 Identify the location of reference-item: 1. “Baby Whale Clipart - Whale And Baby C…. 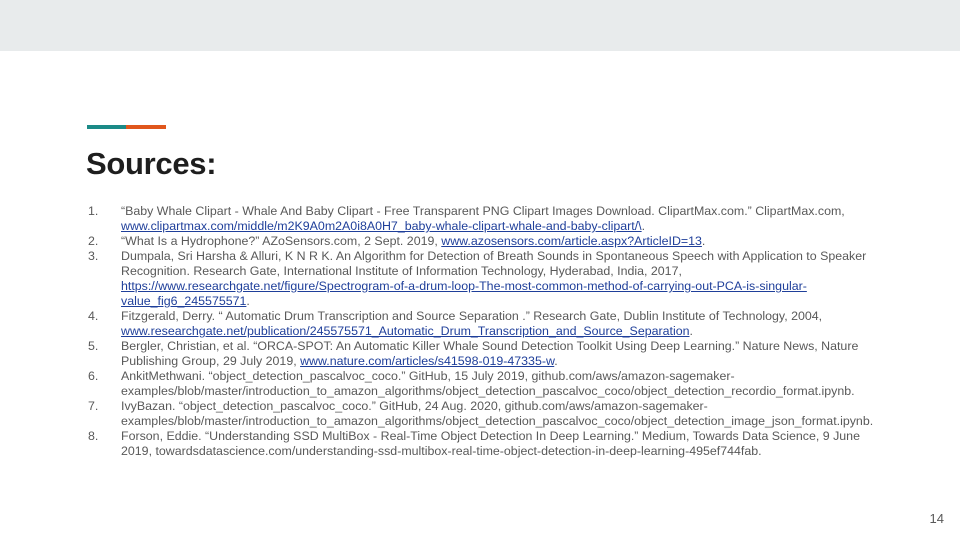
(483, 219).